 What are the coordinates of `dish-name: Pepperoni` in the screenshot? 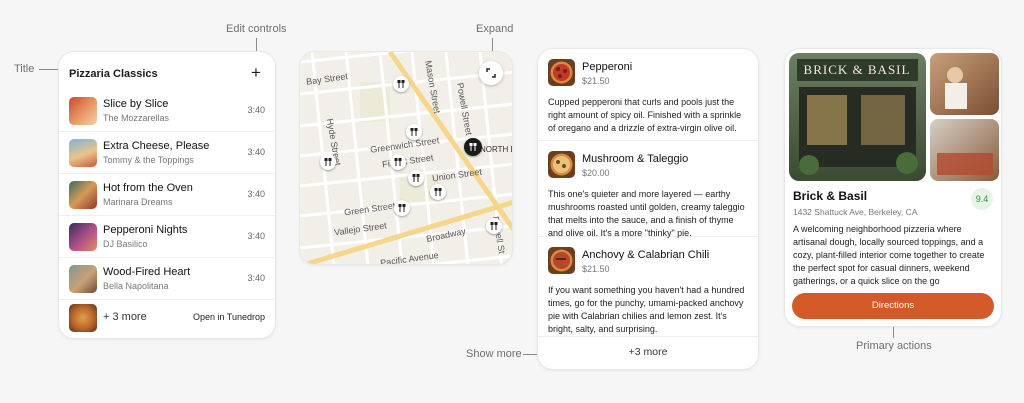 It's located at (607, 67).